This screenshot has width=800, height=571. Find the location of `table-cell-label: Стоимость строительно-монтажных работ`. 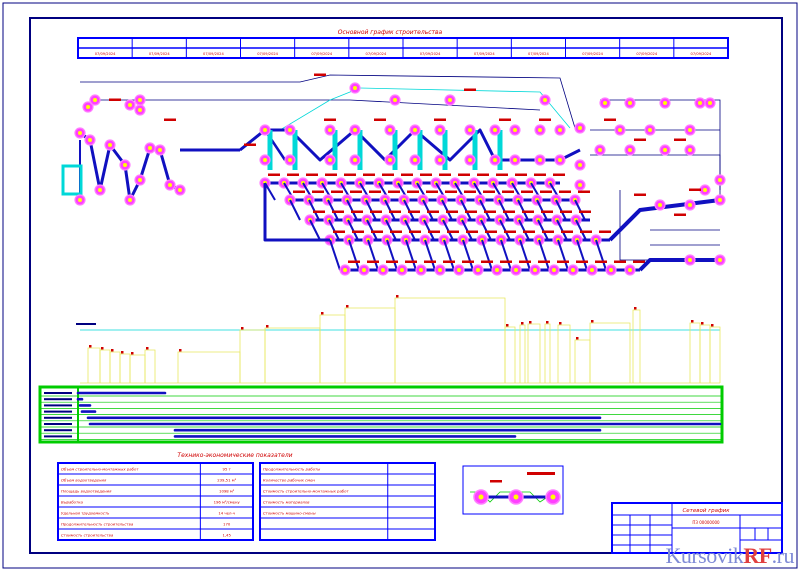

table-cell-label: Стоимость строительно-монтажных работ is located at coordinates (306, 491).